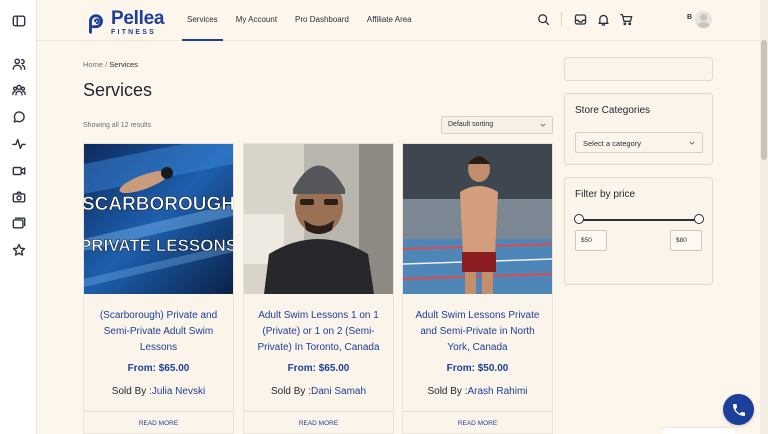 This screenshot has height=434, width=768. What do you see at coordinates (497, 125) in the screenshot?
I see `sort-select: Default sorting` at bounding box center [497, 125].